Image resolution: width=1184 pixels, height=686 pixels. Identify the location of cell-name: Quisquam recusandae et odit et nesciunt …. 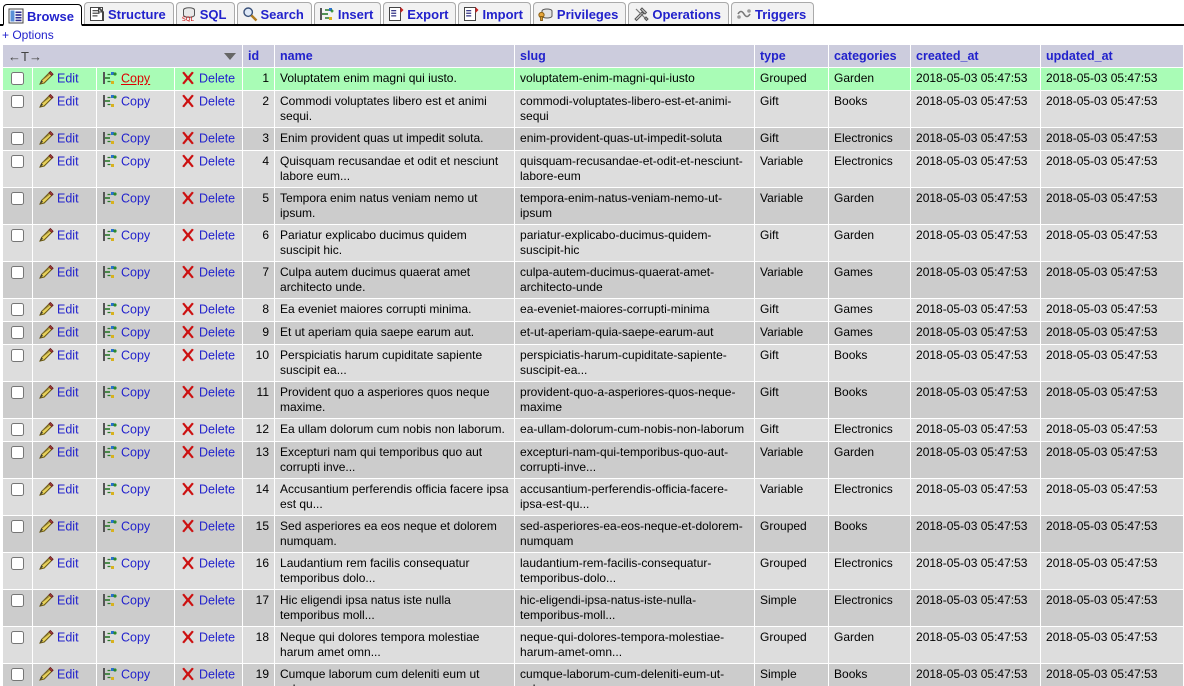
(395, 169).